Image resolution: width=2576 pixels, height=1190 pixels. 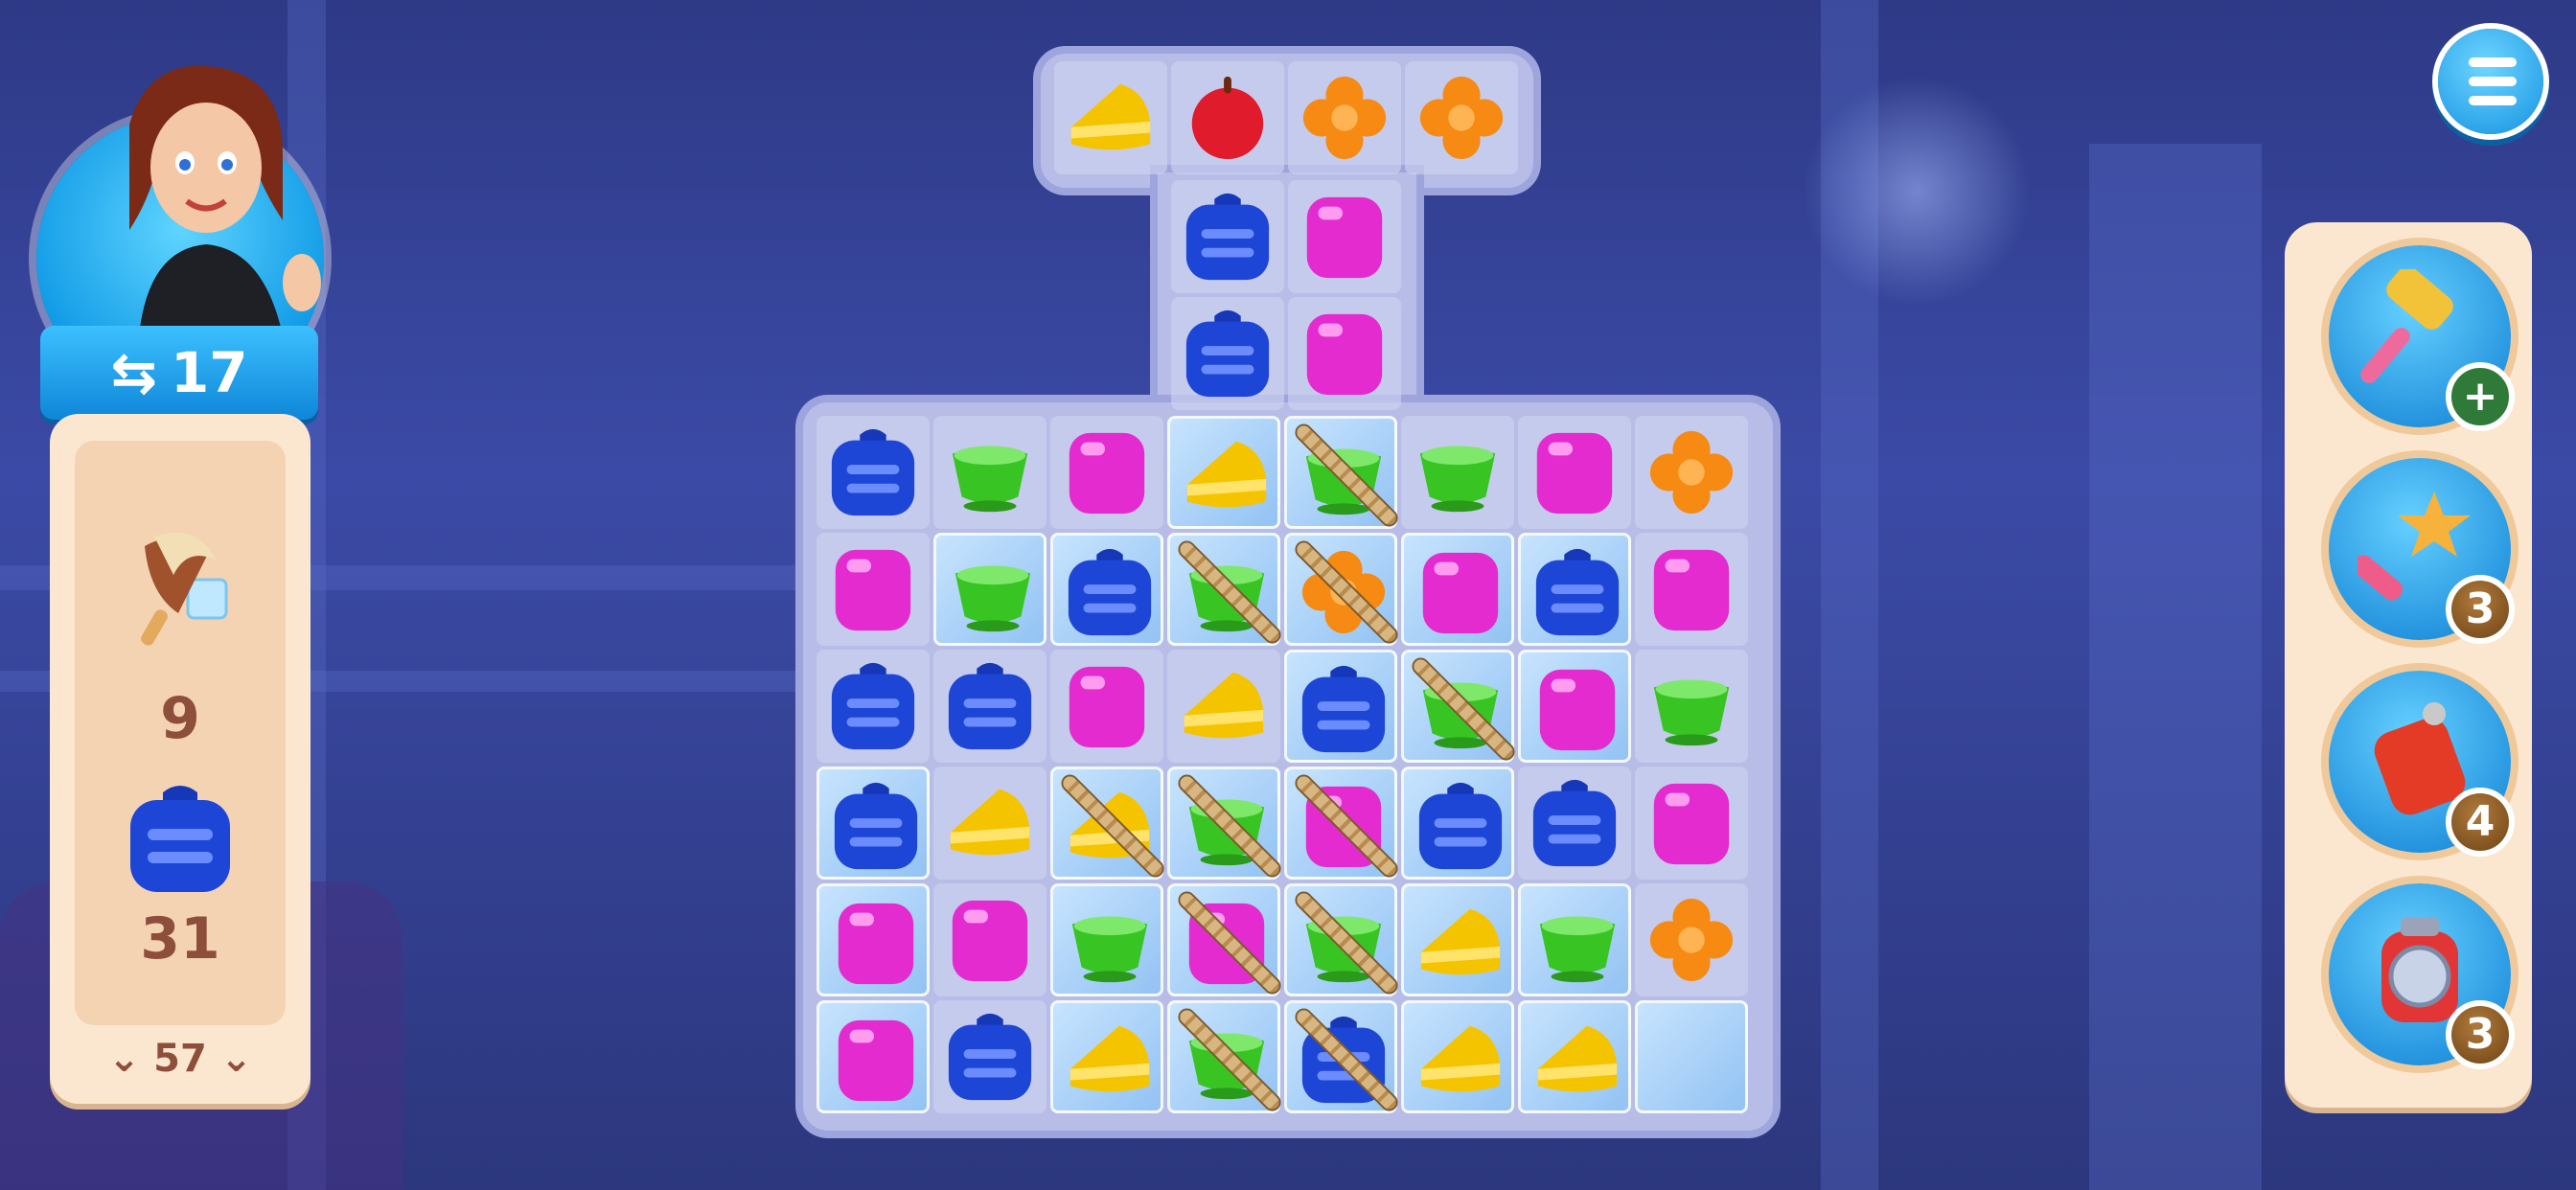 What do you see at coordinates (2480, 397) in the screenshot?
I see `booster-badge: +` at bounding box center [2480, 397].